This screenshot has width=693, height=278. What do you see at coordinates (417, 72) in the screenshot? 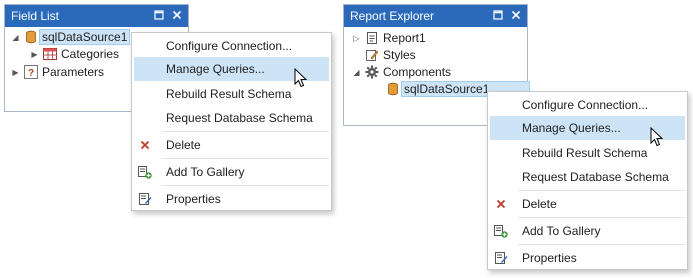
I see `tree-item-label: Components` at bounding box center [417, 72].